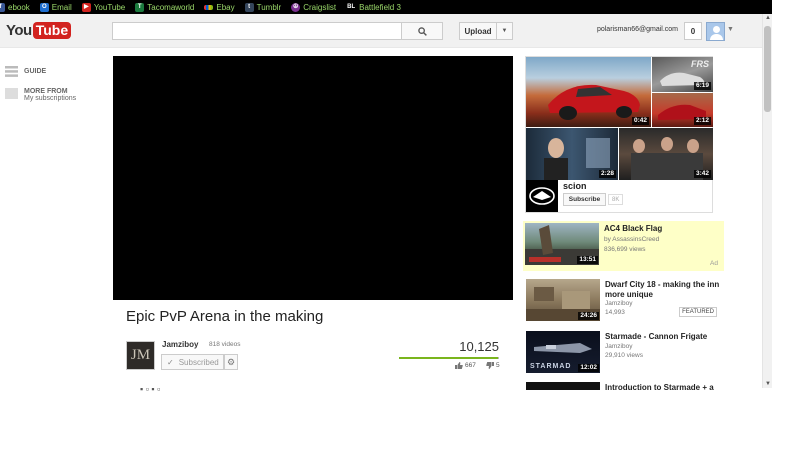 The image size is (800, 450). What do you see at coordinates (551, 366) in the screenshot?
I see `thumbnail-overlay-text: STARMAD` at bounding box center [551, 366].